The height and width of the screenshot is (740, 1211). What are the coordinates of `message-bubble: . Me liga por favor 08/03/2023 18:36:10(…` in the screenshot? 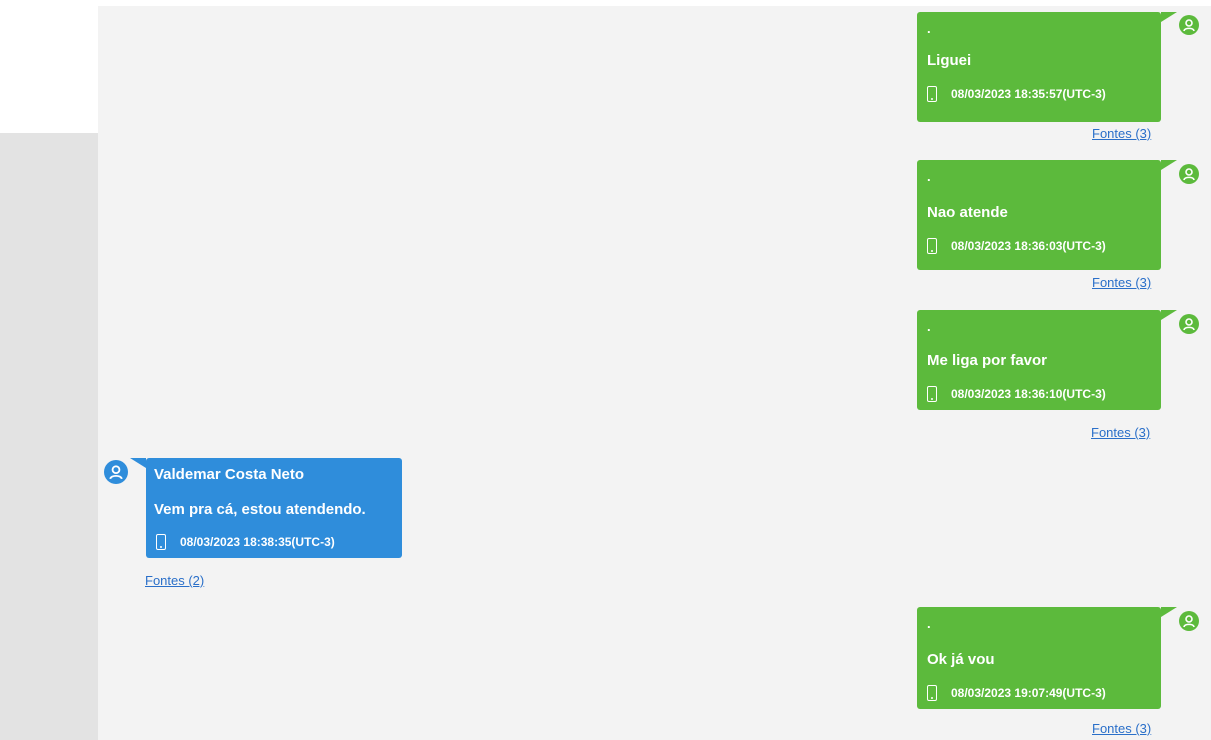 It's located at (1039, 360).